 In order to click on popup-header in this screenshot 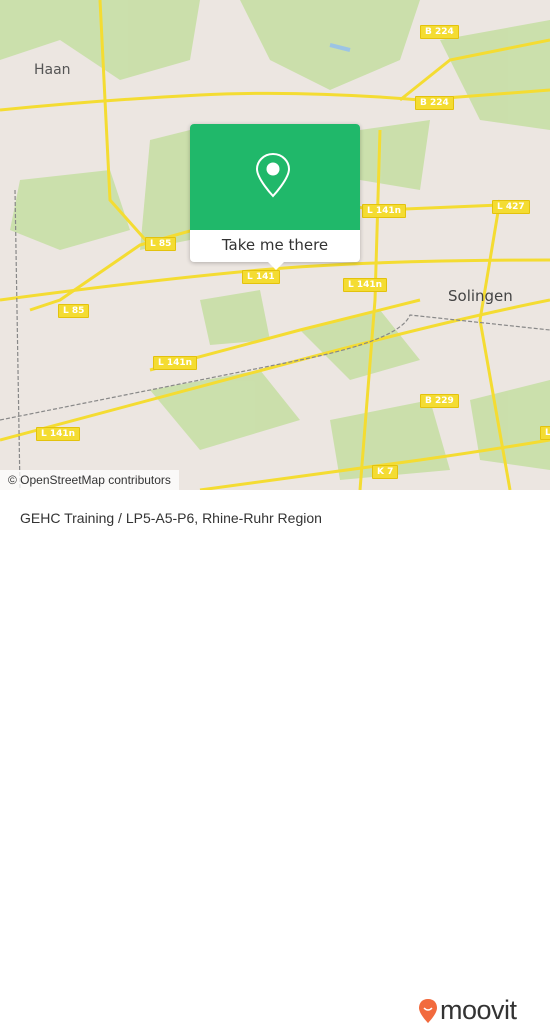, I will do `click(275, 177)`.